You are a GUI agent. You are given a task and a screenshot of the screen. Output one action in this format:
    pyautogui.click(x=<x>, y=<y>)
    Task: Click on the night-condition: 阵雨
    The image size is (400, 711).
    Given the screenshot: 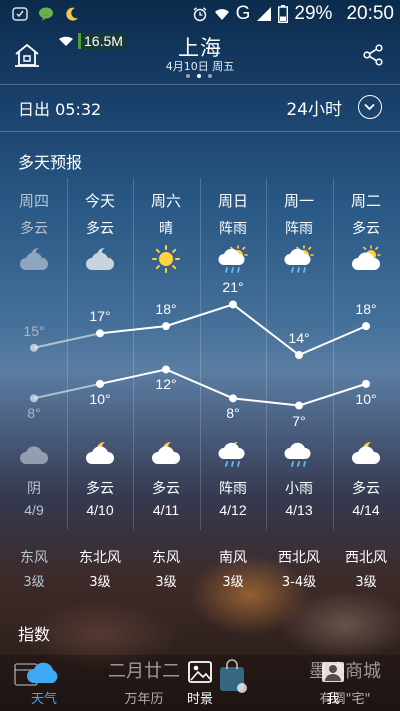 What is the action you would take?
    pyautogui.click(x=233, y=489)
    